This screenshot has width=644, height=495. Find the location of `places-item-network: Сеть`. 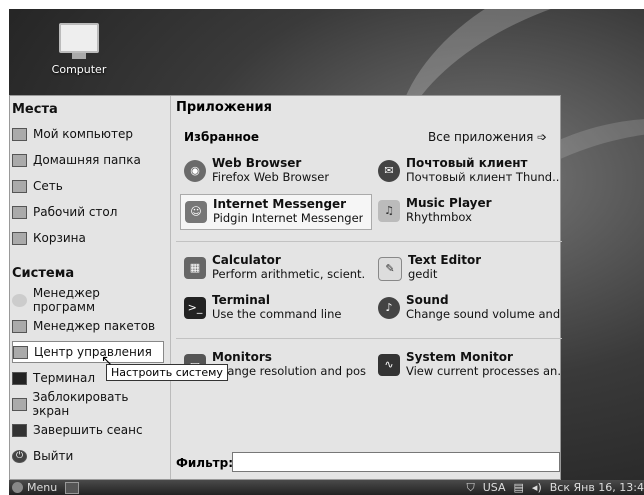

places-item-network: Сеть is located at coordinates (88, 186).